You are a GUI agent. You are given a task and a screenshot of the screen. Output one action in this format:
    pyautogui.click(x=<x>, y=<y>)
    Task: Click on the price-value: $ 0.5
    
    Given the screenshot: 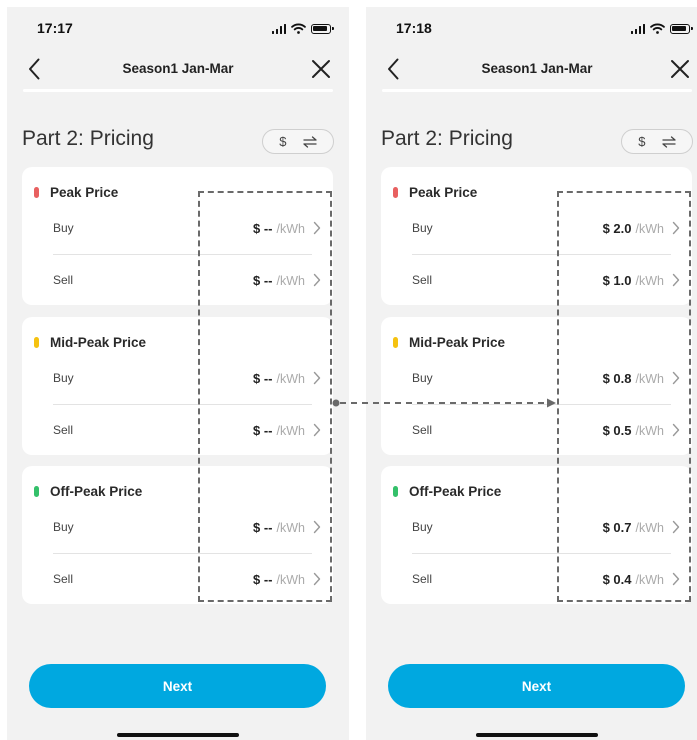 What is the action you would take?
    pyautogui.click(x=617, y=430)
    